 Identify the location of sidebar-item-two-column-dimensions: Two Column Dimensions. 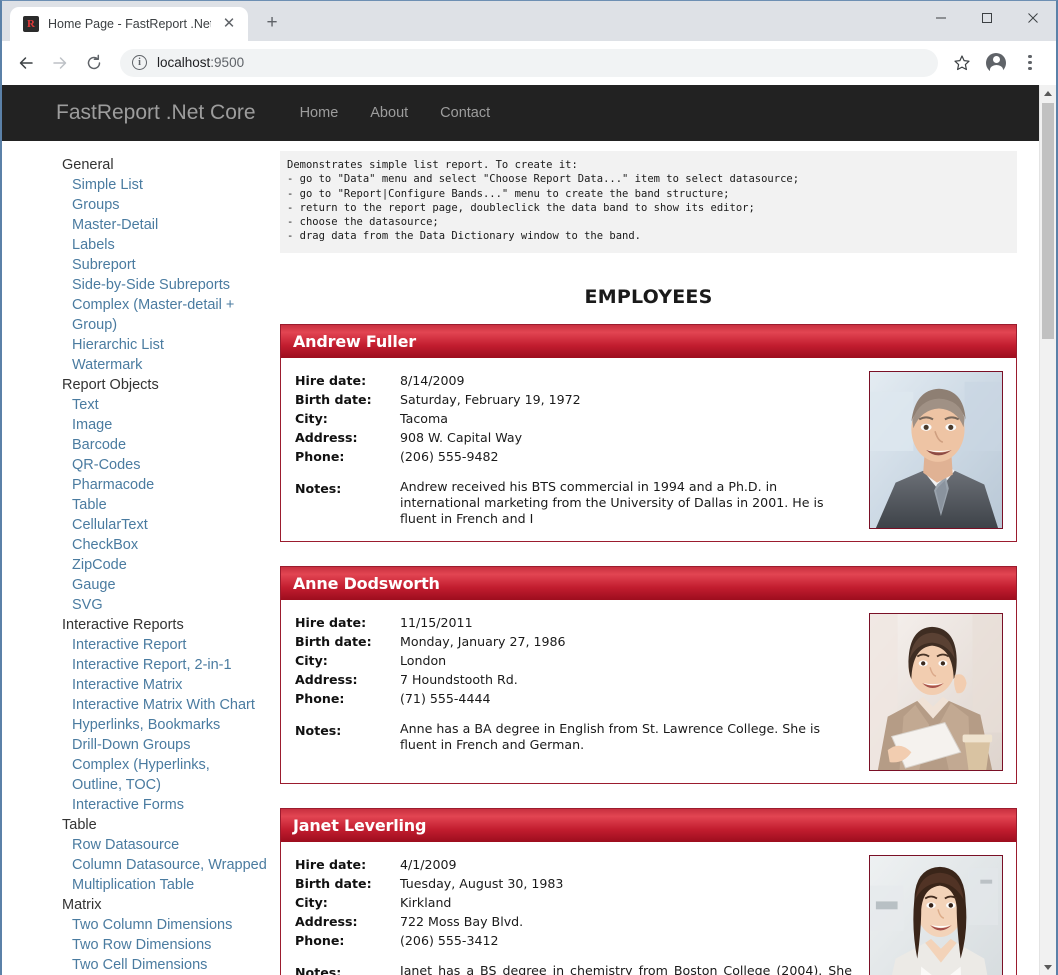
(171, 925).